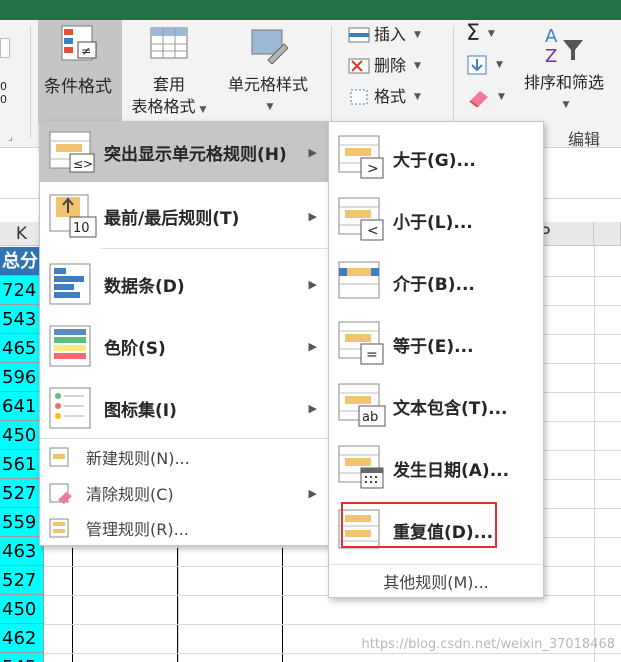 This screenshot has width=621, height=662. Describe the element at coordinates (22, 638) in the screenshot. I see `k-cell: 462` at that location.